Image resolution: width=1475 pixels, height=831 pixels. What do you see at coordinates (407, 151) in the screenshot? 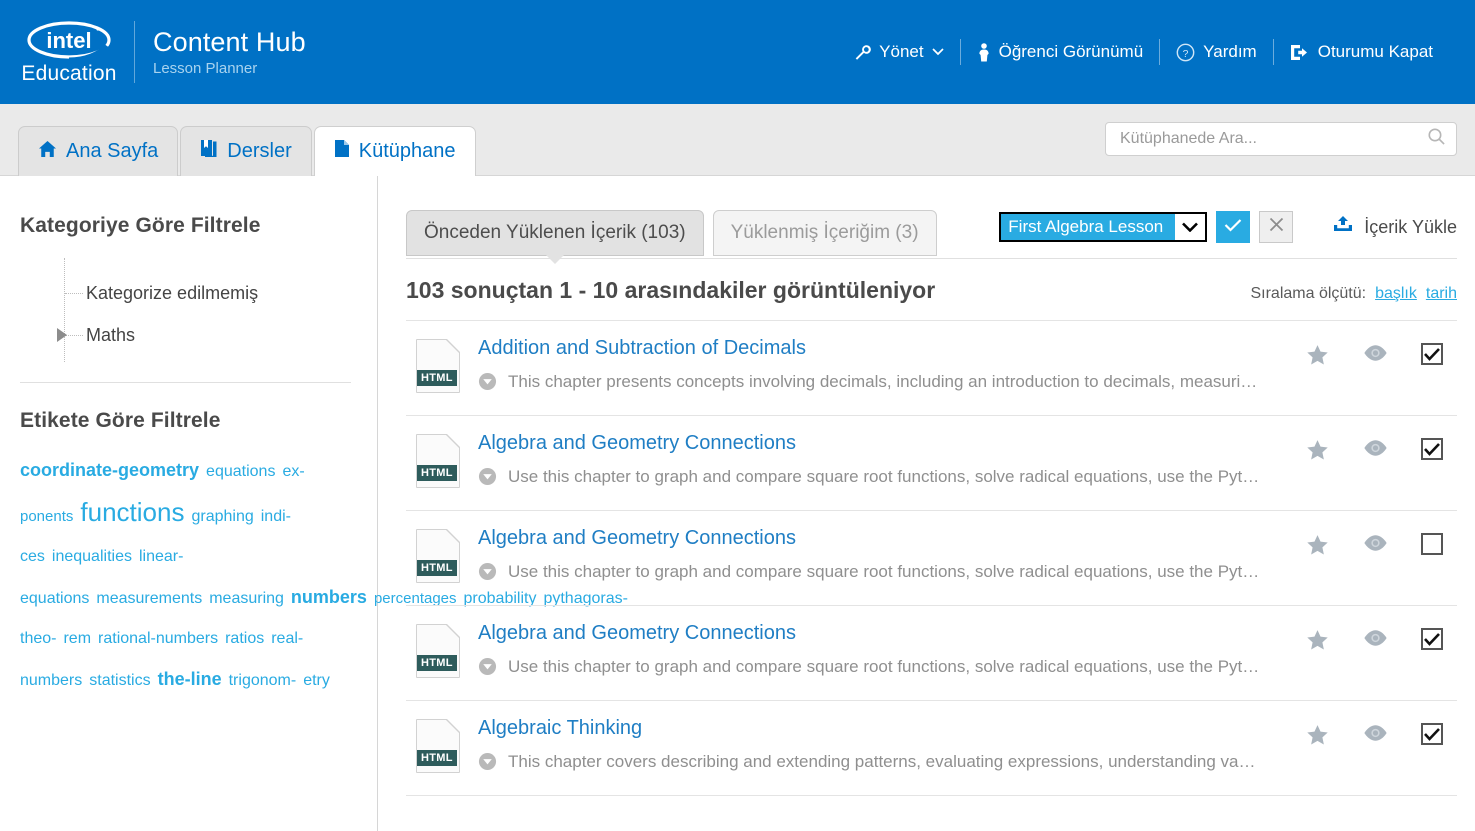
I see `tab-kutuphane-label: Kütüphane` at bounding box center [407, 151].